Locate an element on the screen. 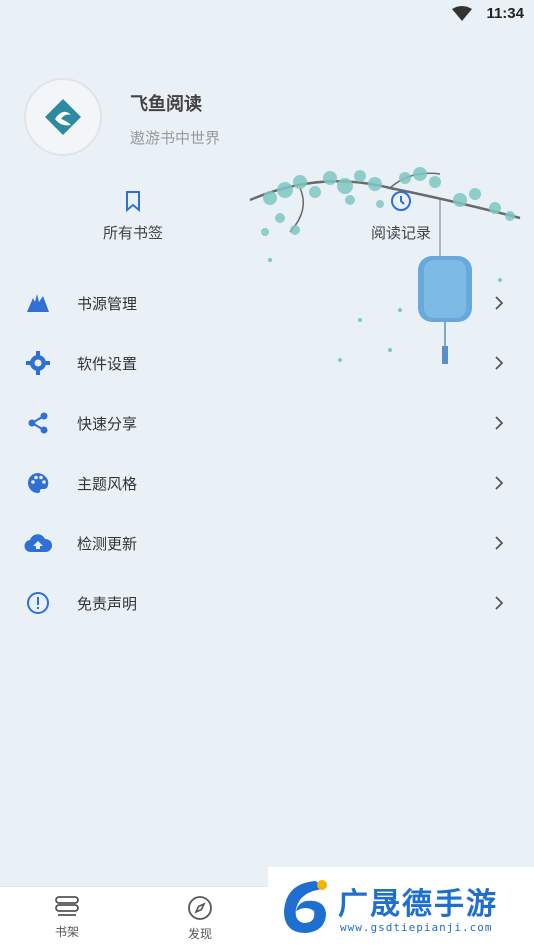 The width and height of the screenshot is (534, 949). reading-history-link: 阅读记录 is located at coordinates (401, 216).